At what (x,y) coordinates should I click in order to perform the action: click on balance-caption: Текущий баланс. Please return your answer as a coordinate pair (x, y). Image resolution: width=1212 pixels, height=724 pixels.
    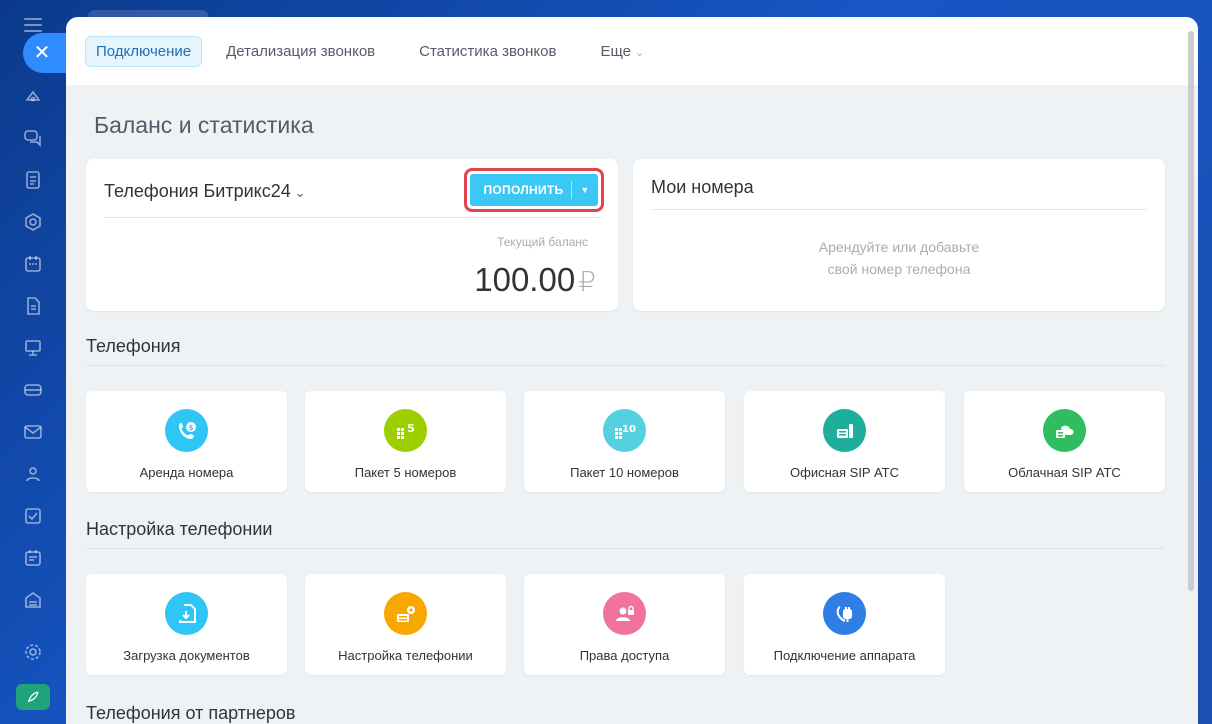
    Looking at the image, I should click on (542, 242).